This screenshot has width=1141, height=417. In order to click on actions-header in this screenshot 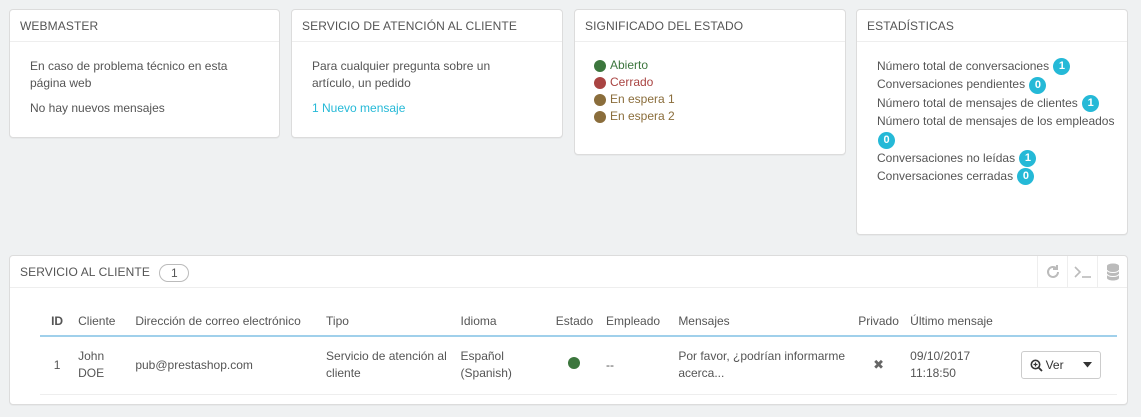, I will do `click(1066, 321)`.